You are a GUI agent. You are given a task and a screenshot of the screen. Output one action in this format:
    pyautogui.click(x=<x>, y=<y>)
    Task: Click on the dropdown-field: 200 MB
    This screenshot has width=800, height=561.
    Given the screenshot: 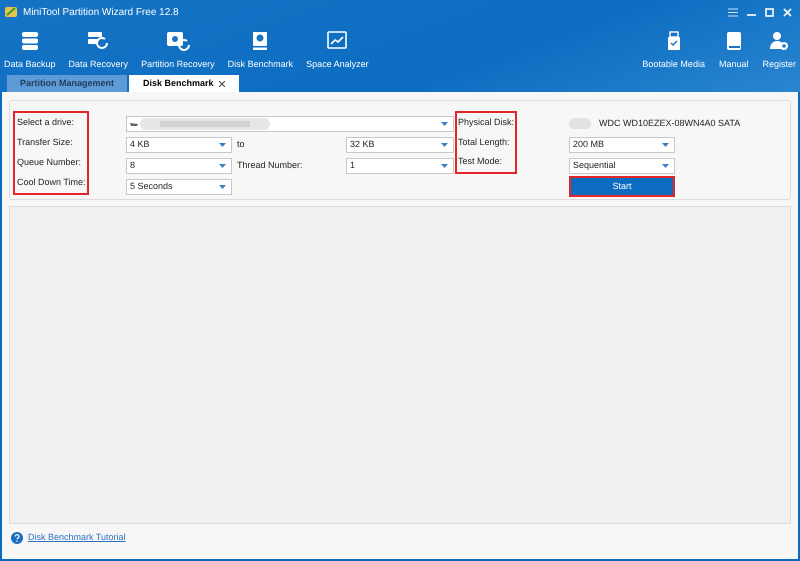 What is the action you would take?
    pyautogui.click(x=622, y=144)
    